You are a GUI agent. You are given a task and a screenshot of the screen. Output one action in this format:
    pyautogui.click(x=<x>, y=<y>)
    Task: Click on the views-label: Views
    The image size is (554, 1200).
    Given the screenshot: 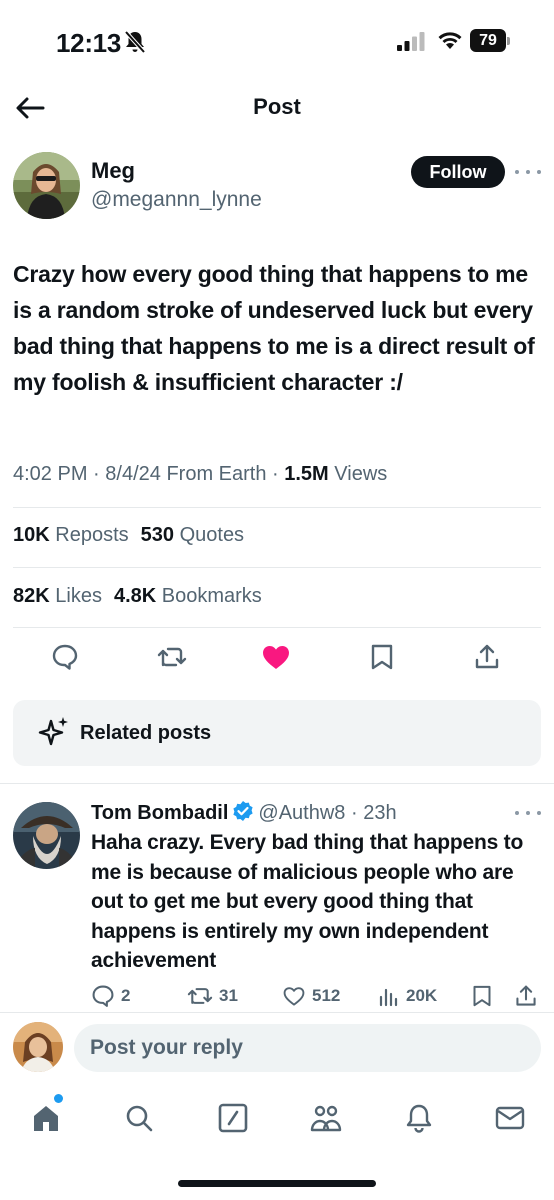 What is the action you would take?
    pyautogui.click(x=361, y=474)
    